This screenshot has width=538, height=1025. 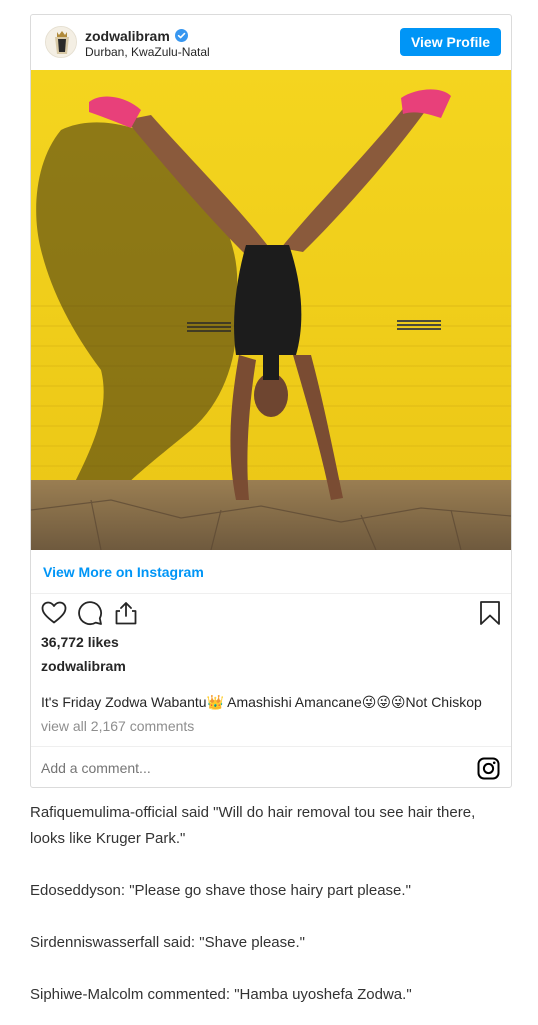 I want to click on comment-icon, so click(x=90, y=613).